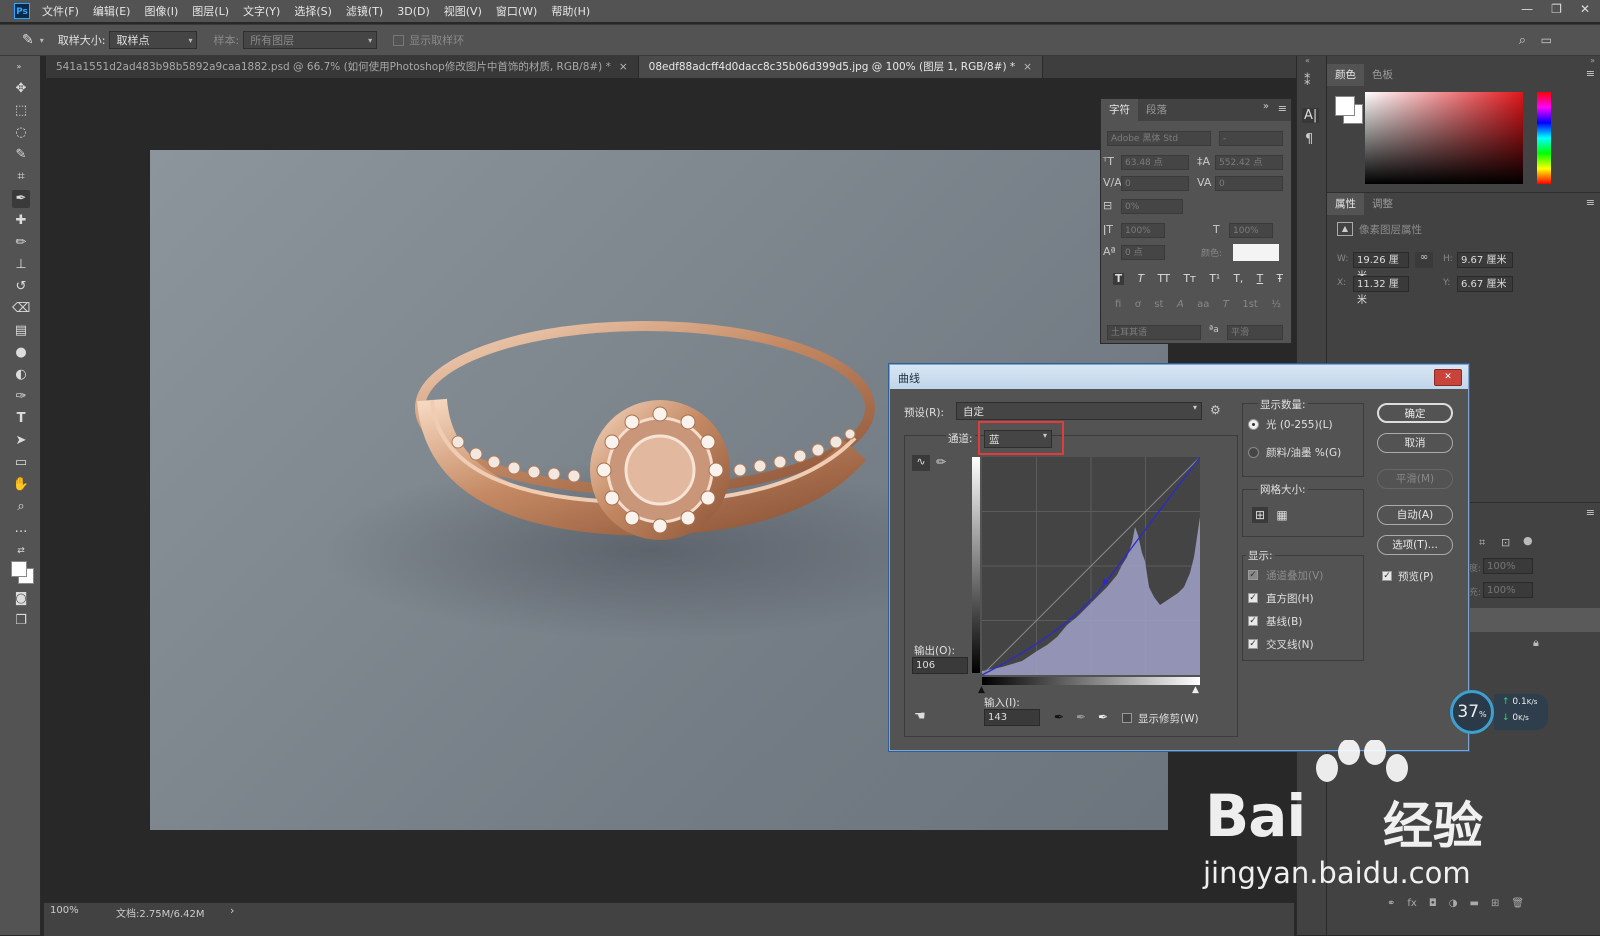  Describe the element at coordinates (1485, 260) in the screenshot. I see `height-field: 9.67 厘米` at that location.